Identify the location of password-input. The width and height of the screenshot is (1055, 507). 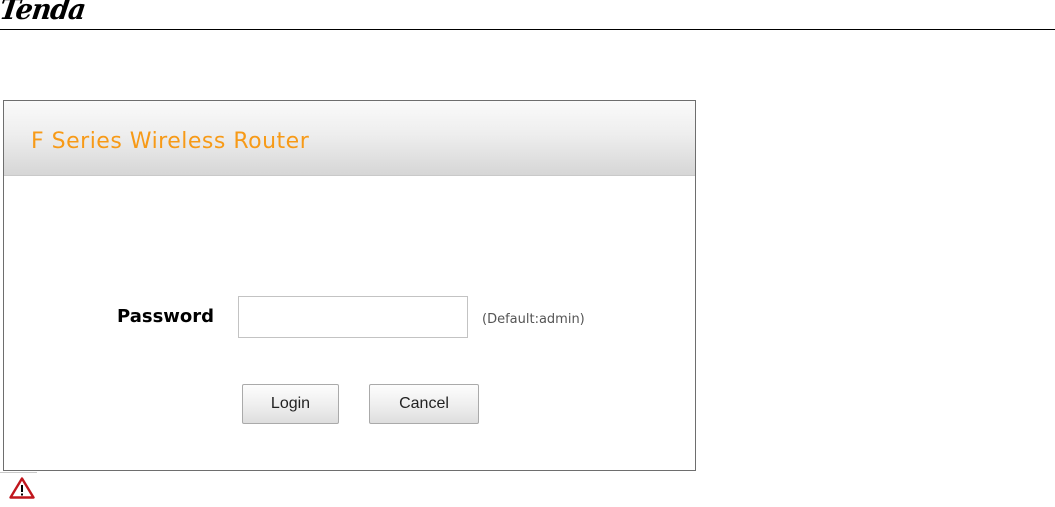
(353, 317).